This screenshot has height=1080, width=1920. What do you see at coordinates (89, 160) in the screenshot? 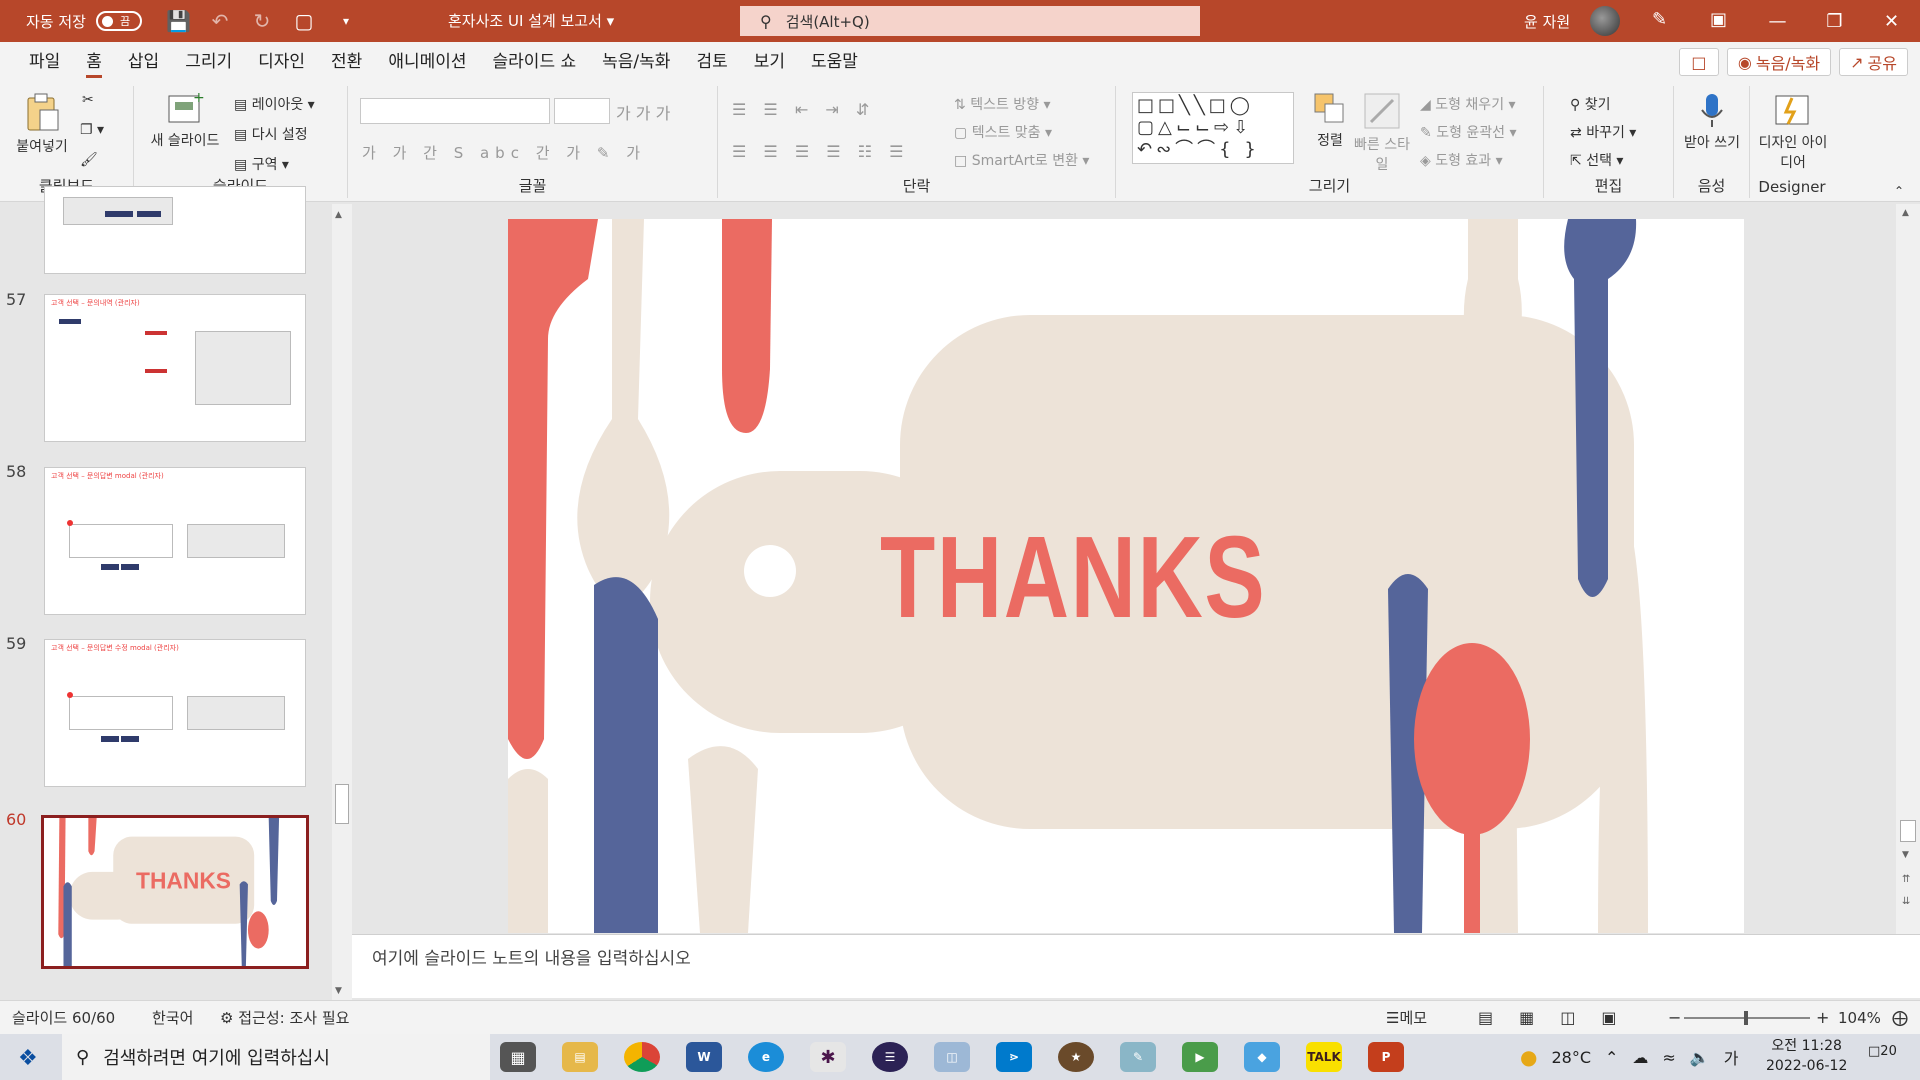
I see `format-painter-icon: 🖌` at bounding box center [89, 160].